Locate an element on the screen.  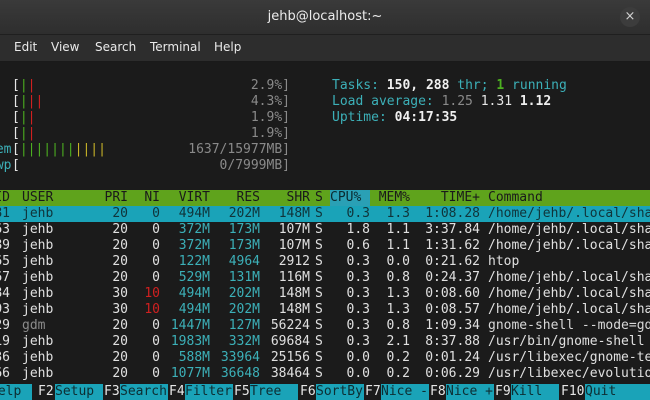
cell-mem: 0.8 is located at coordinates (398, 325).